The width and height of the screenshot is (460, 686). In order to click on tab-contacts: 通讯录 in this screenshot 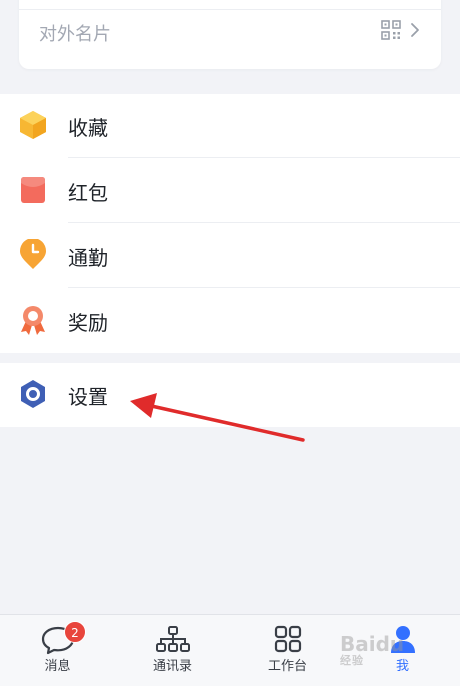, I will do `click(172, 650)`.